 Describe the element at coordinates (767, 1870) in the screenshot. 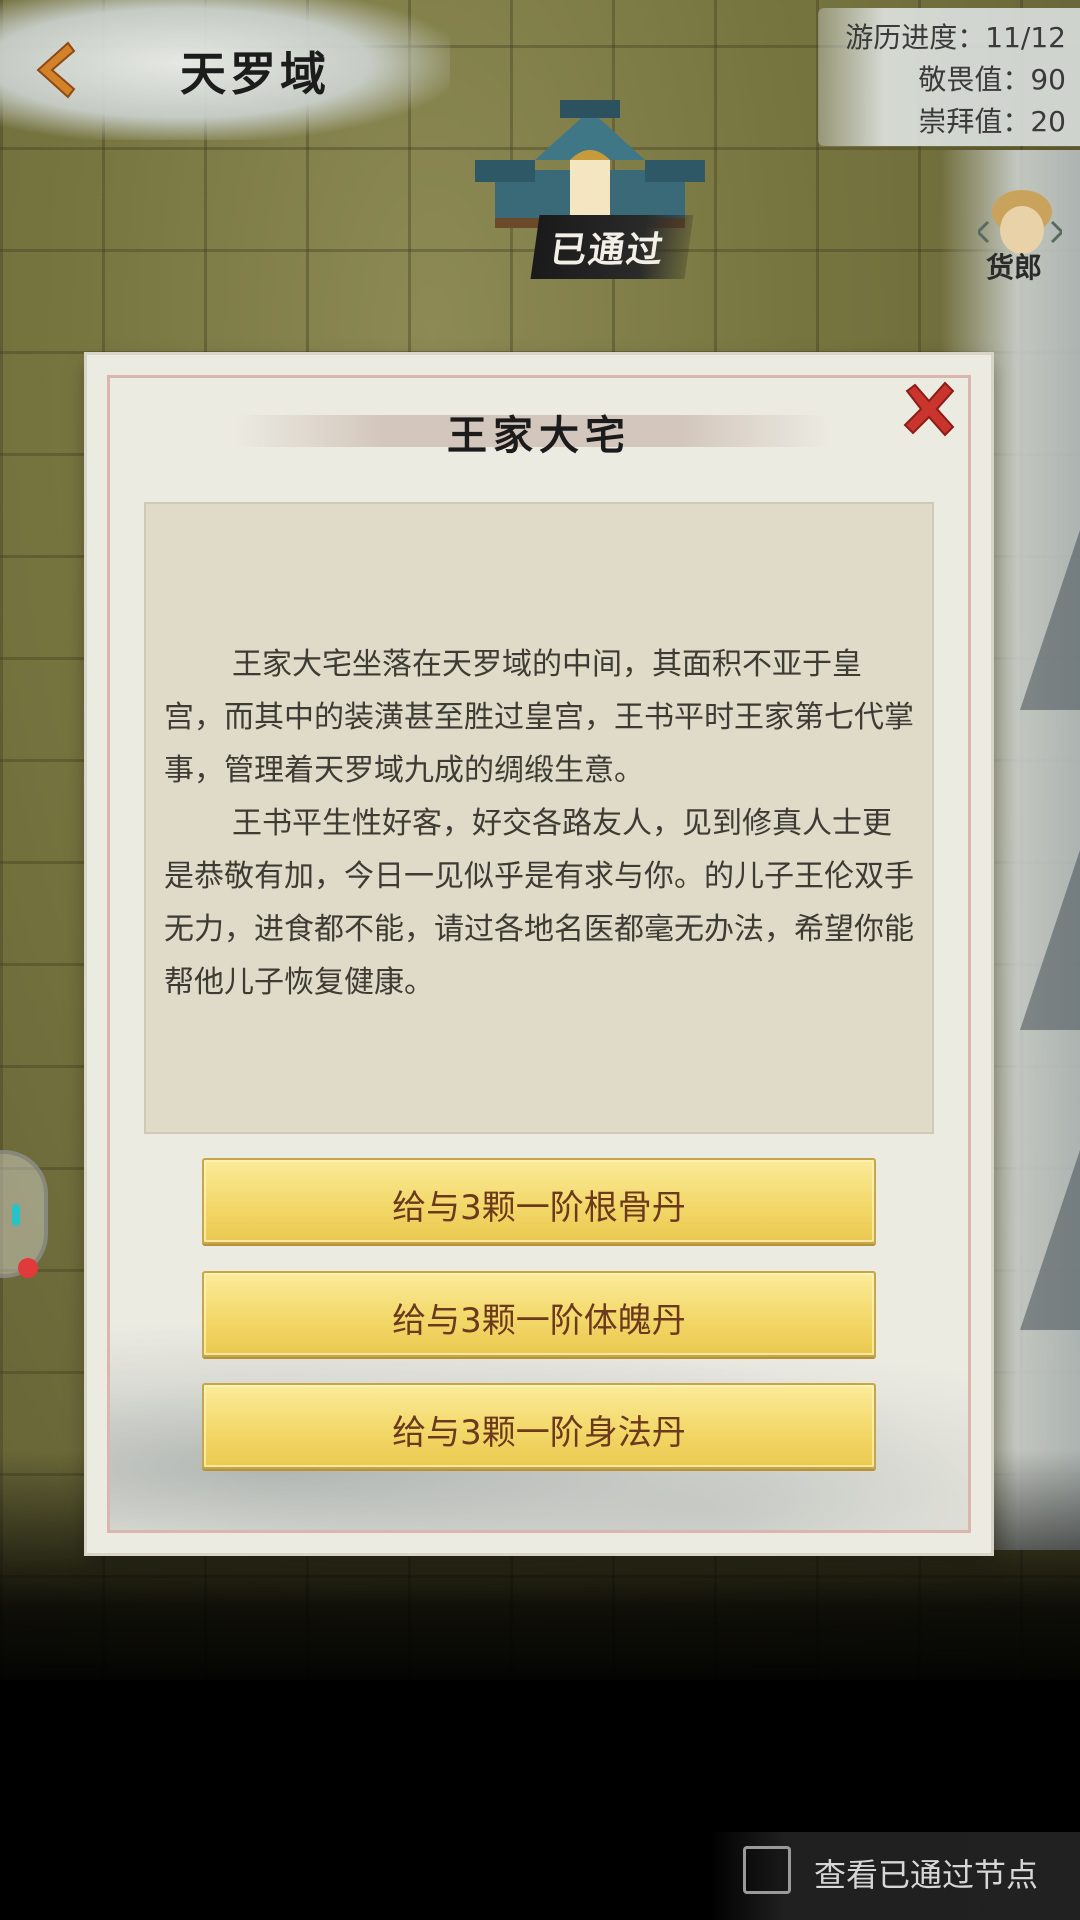

I see `show-passed-nodes-checkbox` at that location.